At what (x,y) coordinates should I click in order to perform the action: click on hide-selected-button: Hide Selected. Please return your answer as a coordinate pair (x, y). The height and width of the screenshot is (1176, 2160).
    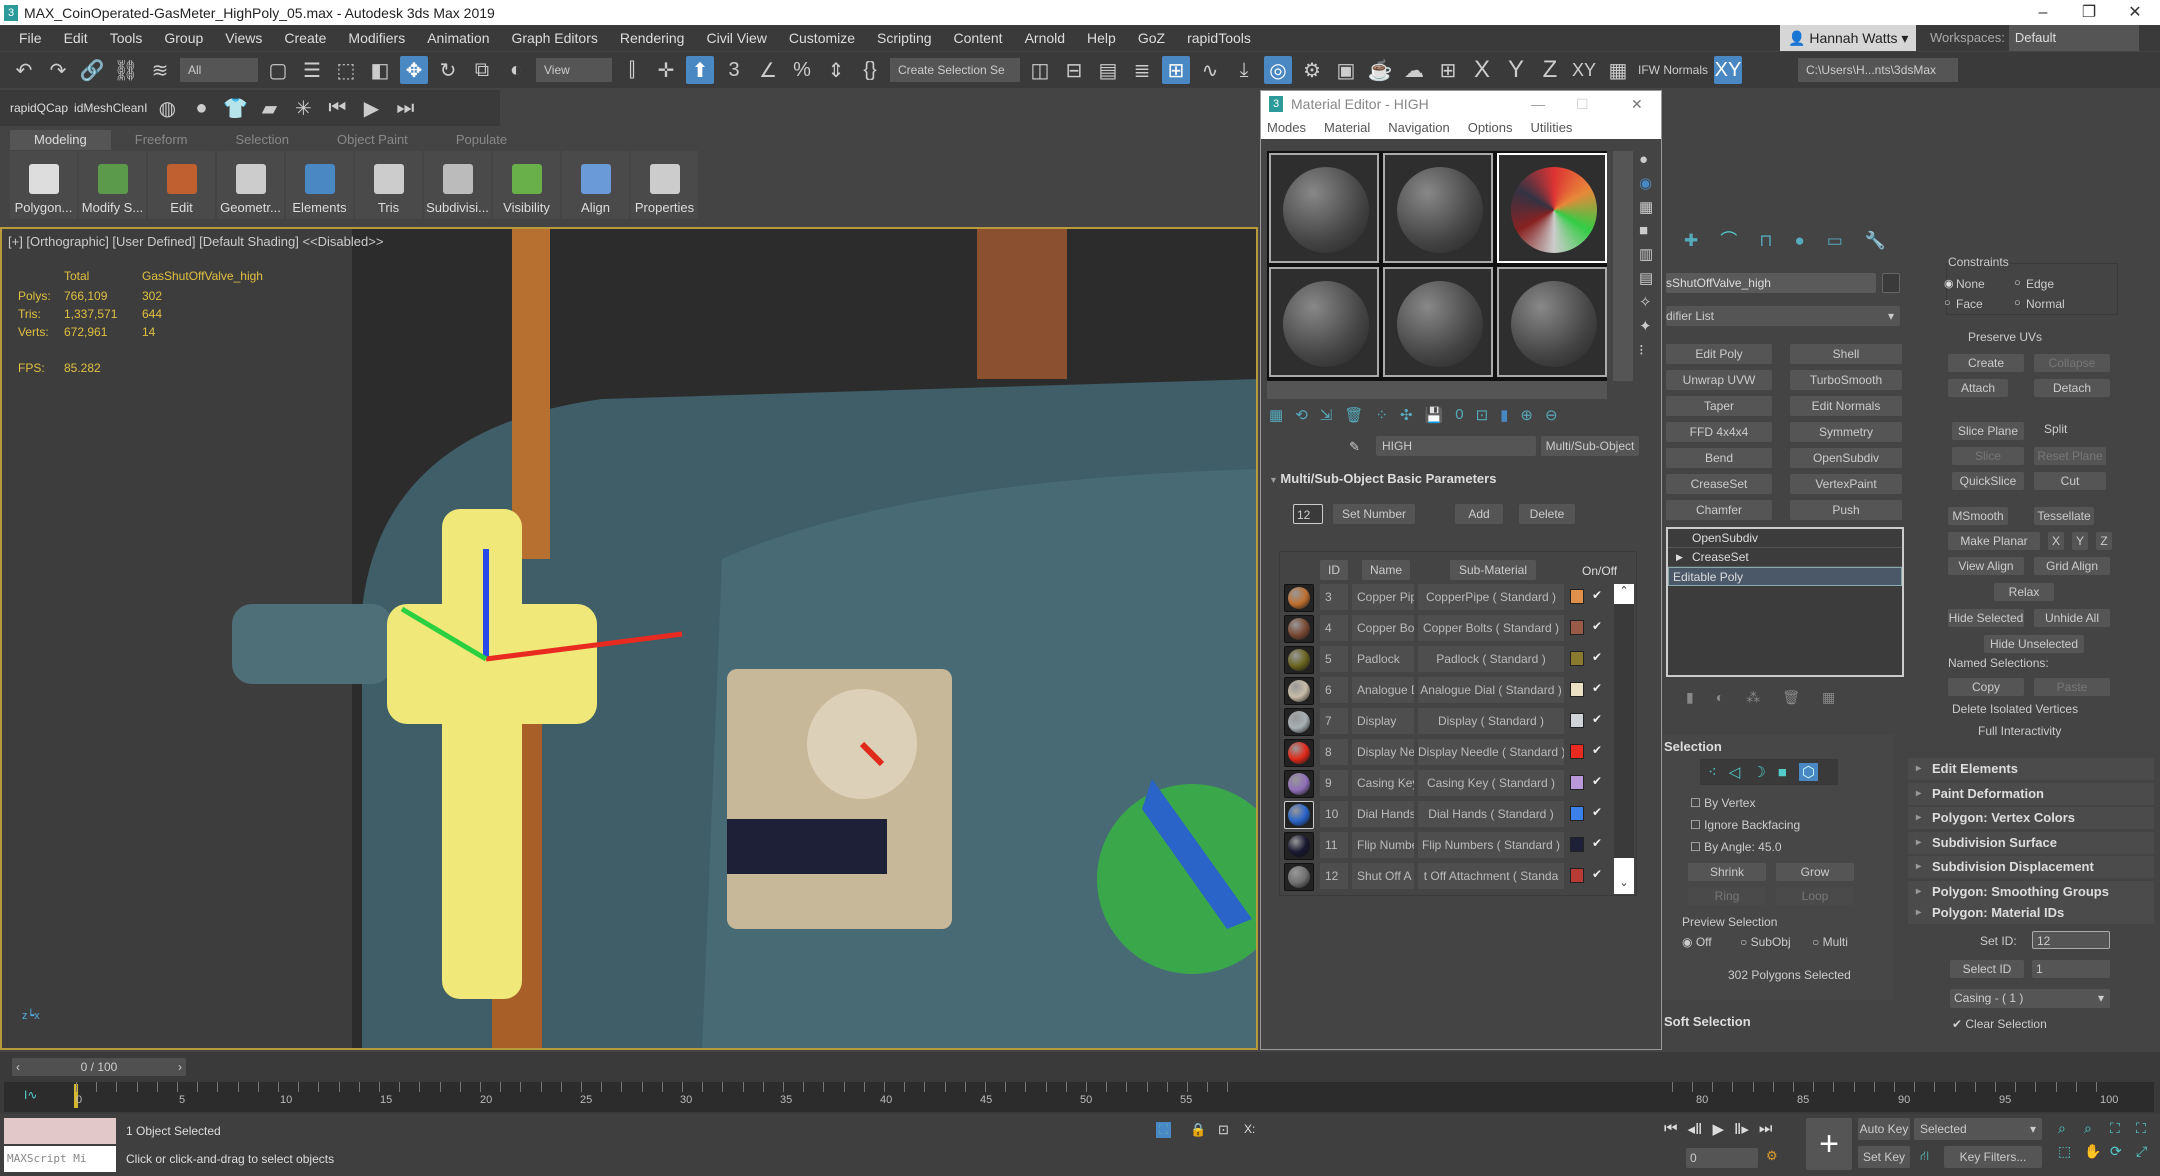
    Looking at the image, I should click on (1986, 618).